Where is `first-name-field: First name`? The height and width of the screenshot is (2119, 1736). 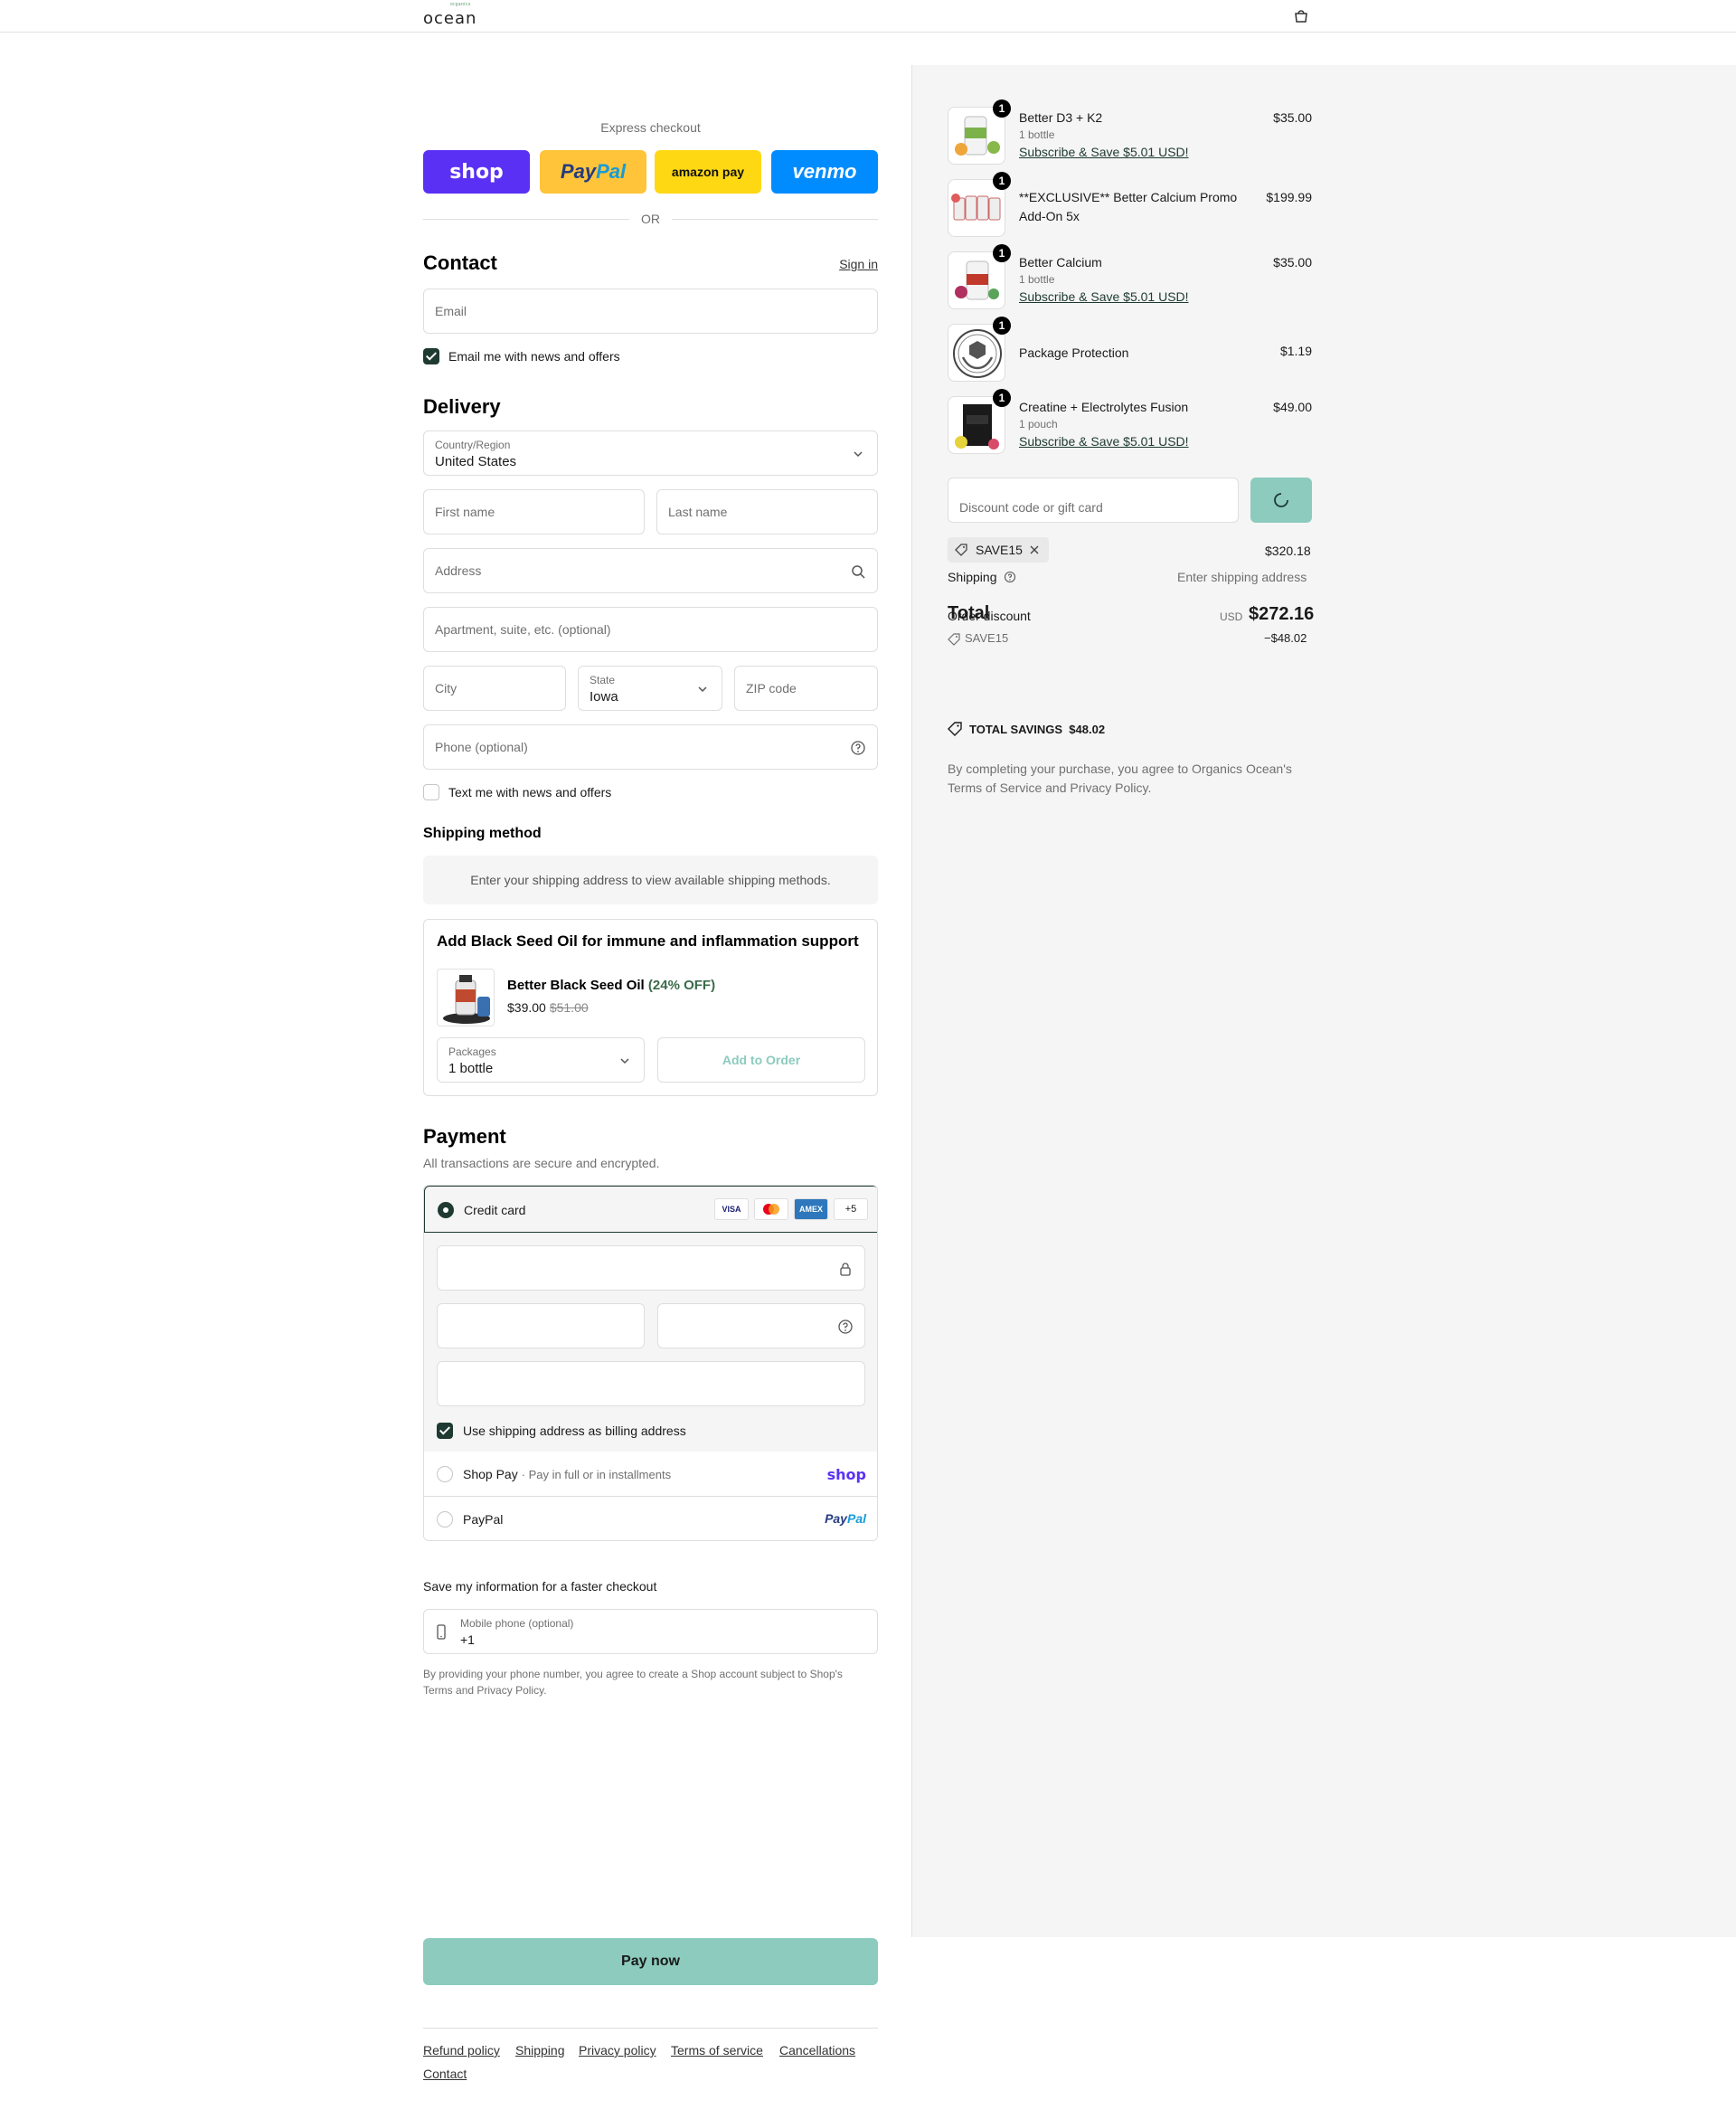 first-name-field: First name is located at coordinates (534, 511).